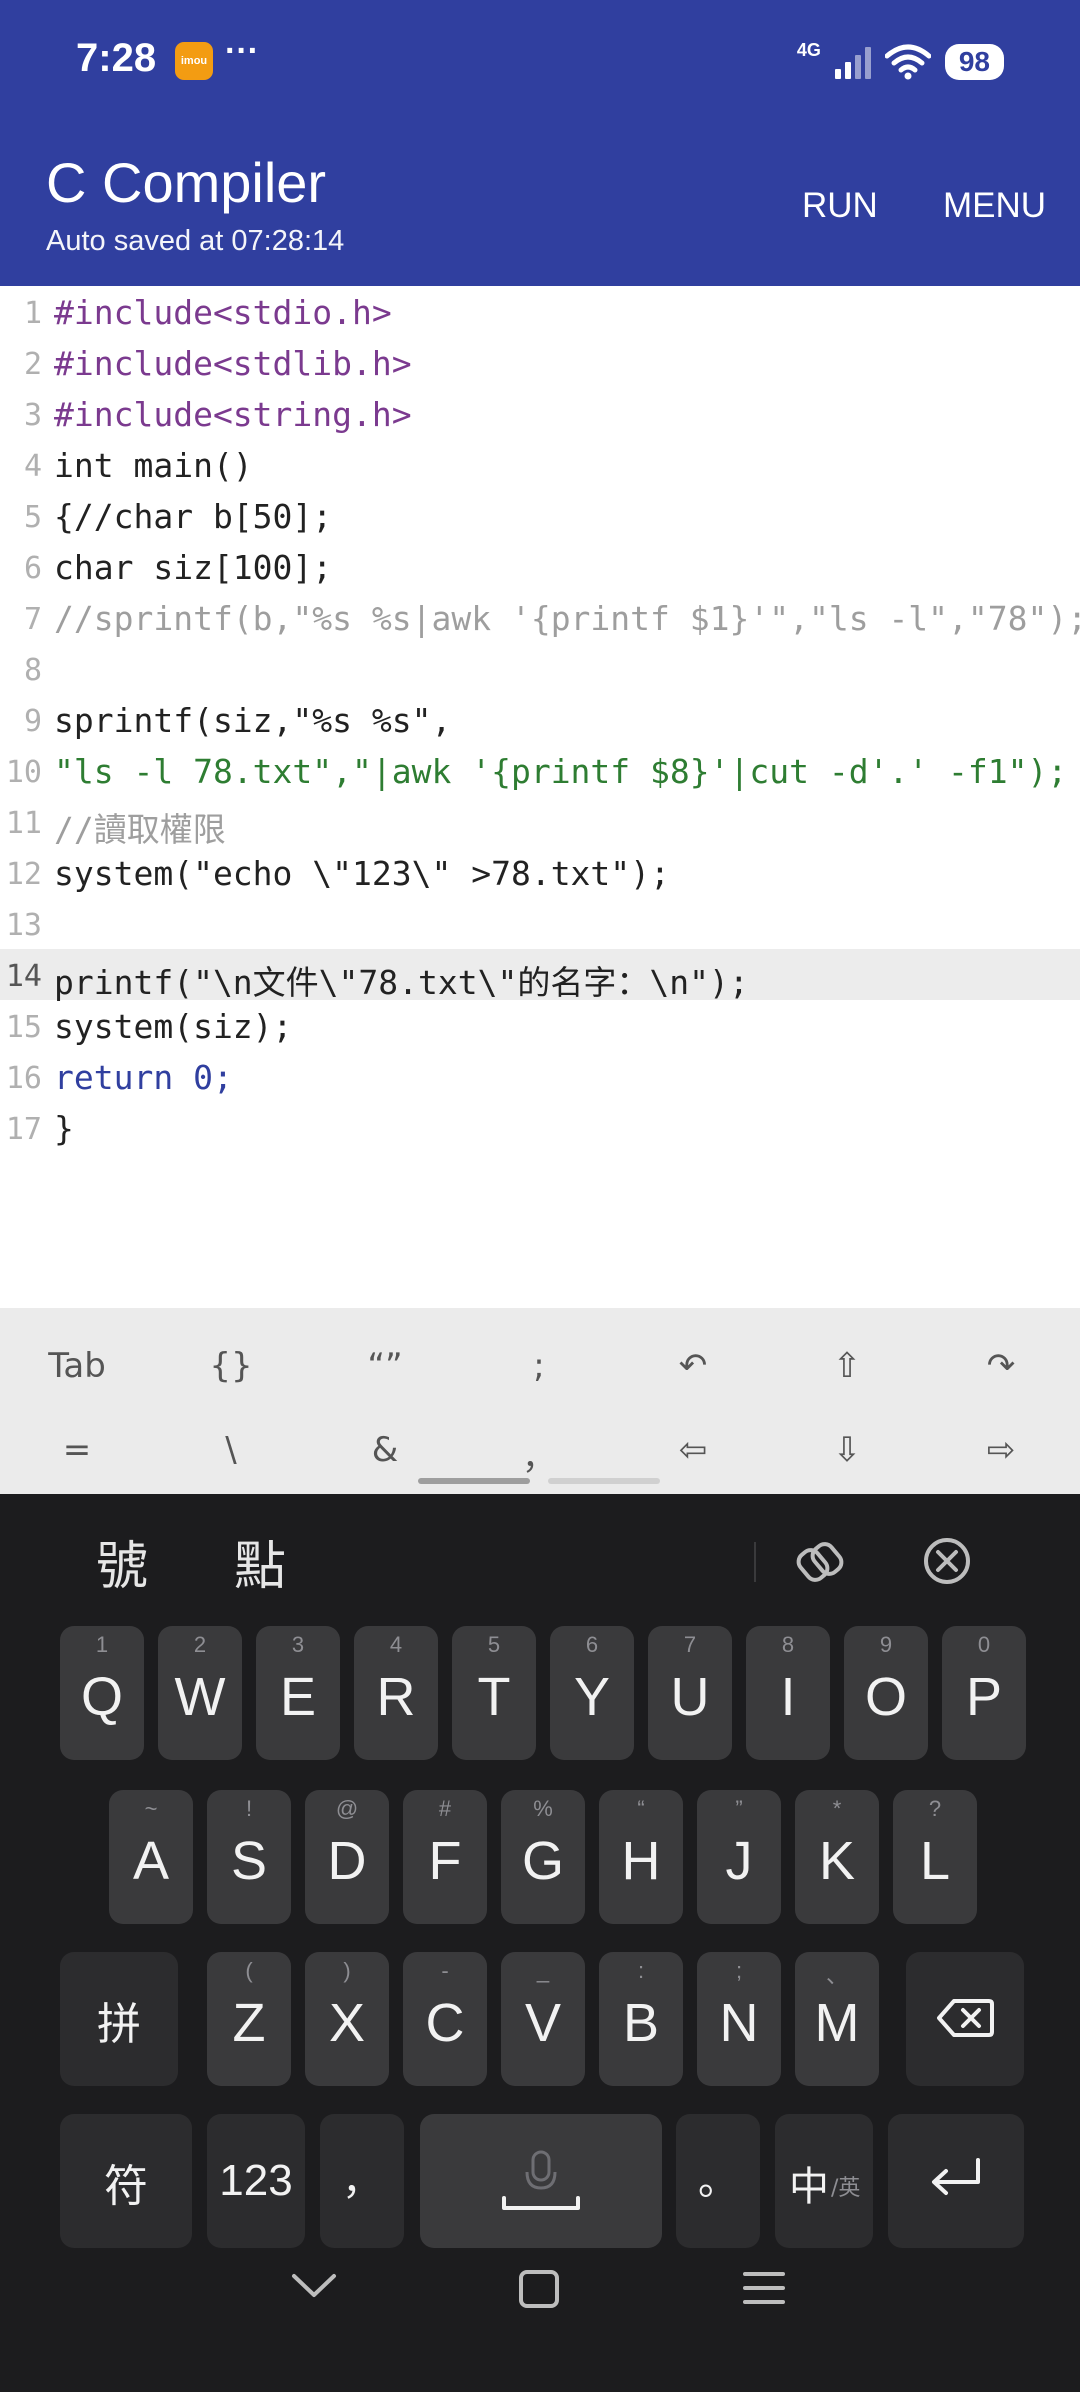 The width and height of the screenshot is (1080, 2392). Describe the element at coordinates (298, 1693) in the screenshot. I see `key-e: 3E` at that location.